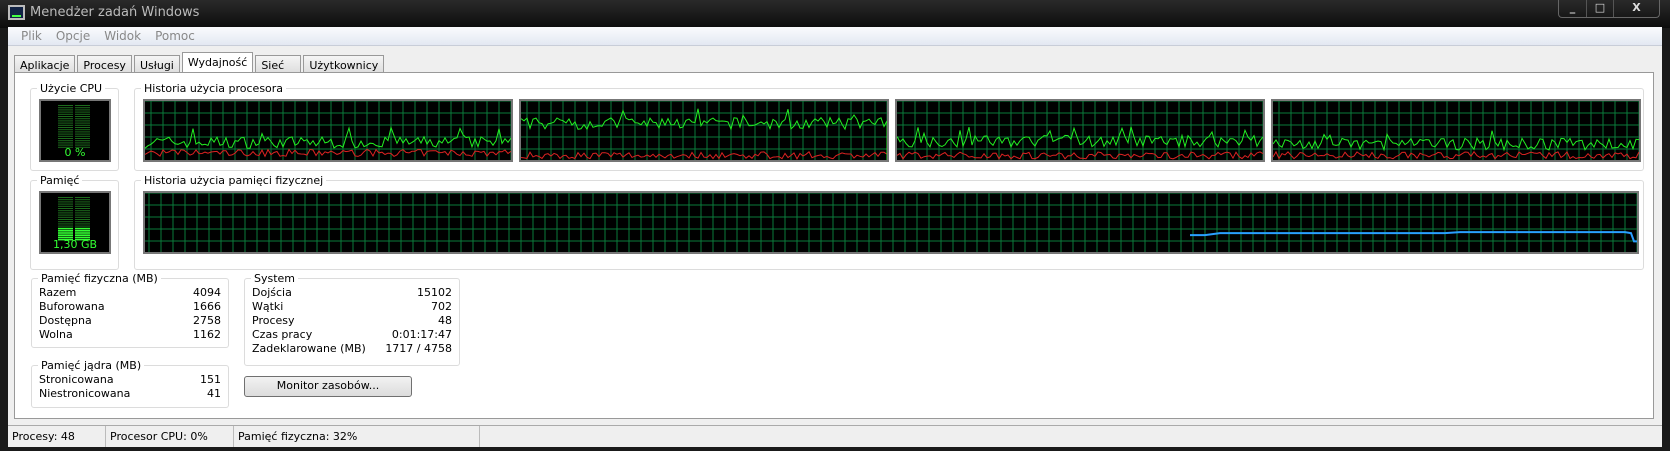 Image resolution: width=1670 pixels, height=451 pixels. I want to click on menu-opcje: Opcje, so click(73, 36).